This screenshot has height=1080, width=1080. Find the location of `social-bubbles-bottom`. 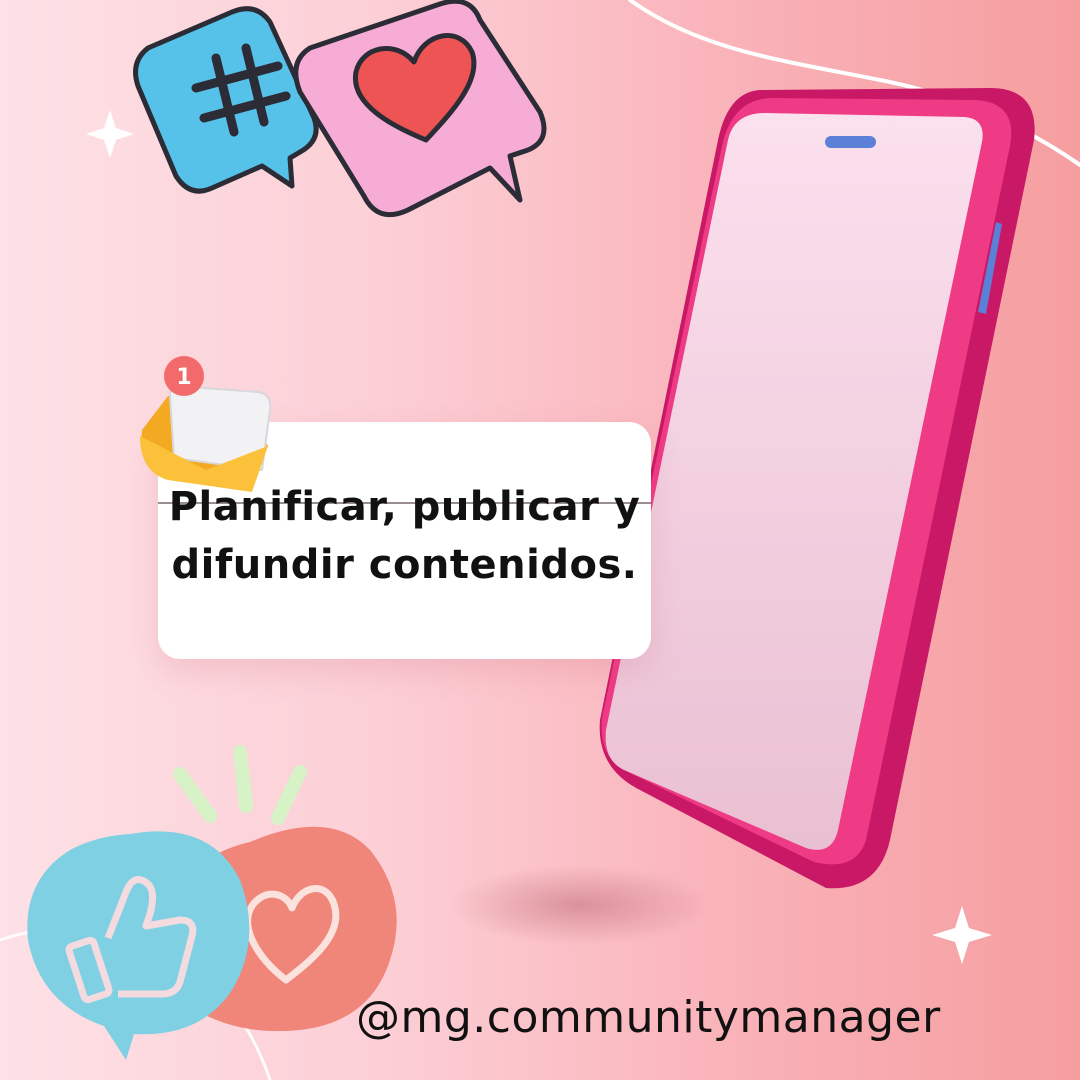

social-bubbles-bottom is located at coordinates (212, 902).